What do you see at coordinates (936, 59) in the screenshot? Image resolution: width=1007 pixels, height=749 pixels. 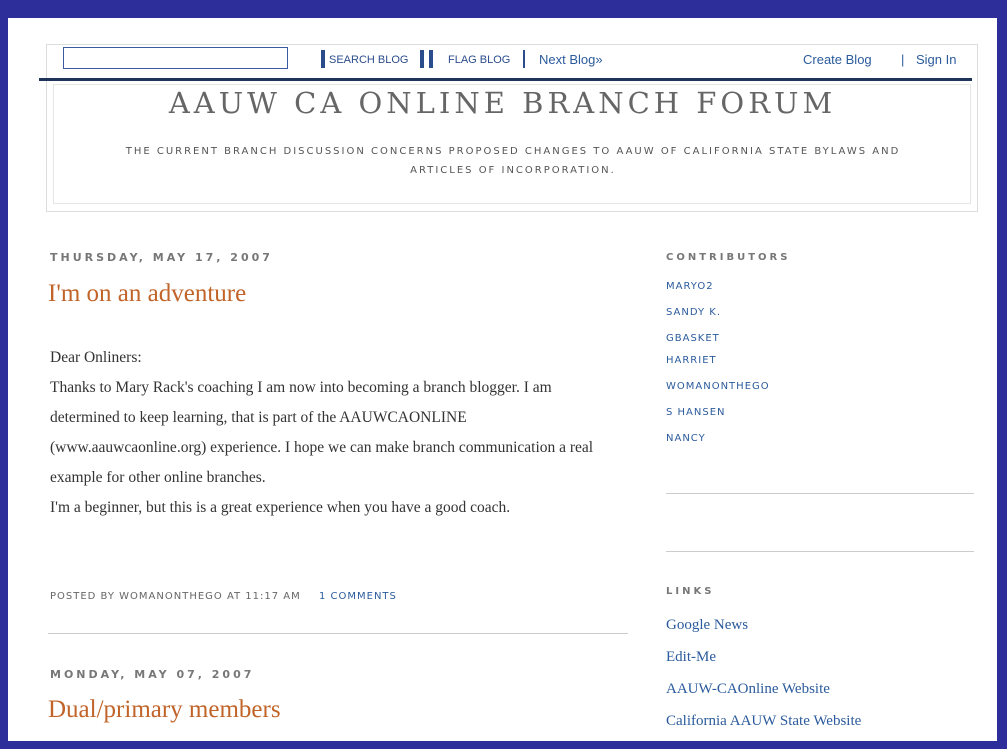 I see `sign-in-link: Sign In` at bounding box center [936, 59].